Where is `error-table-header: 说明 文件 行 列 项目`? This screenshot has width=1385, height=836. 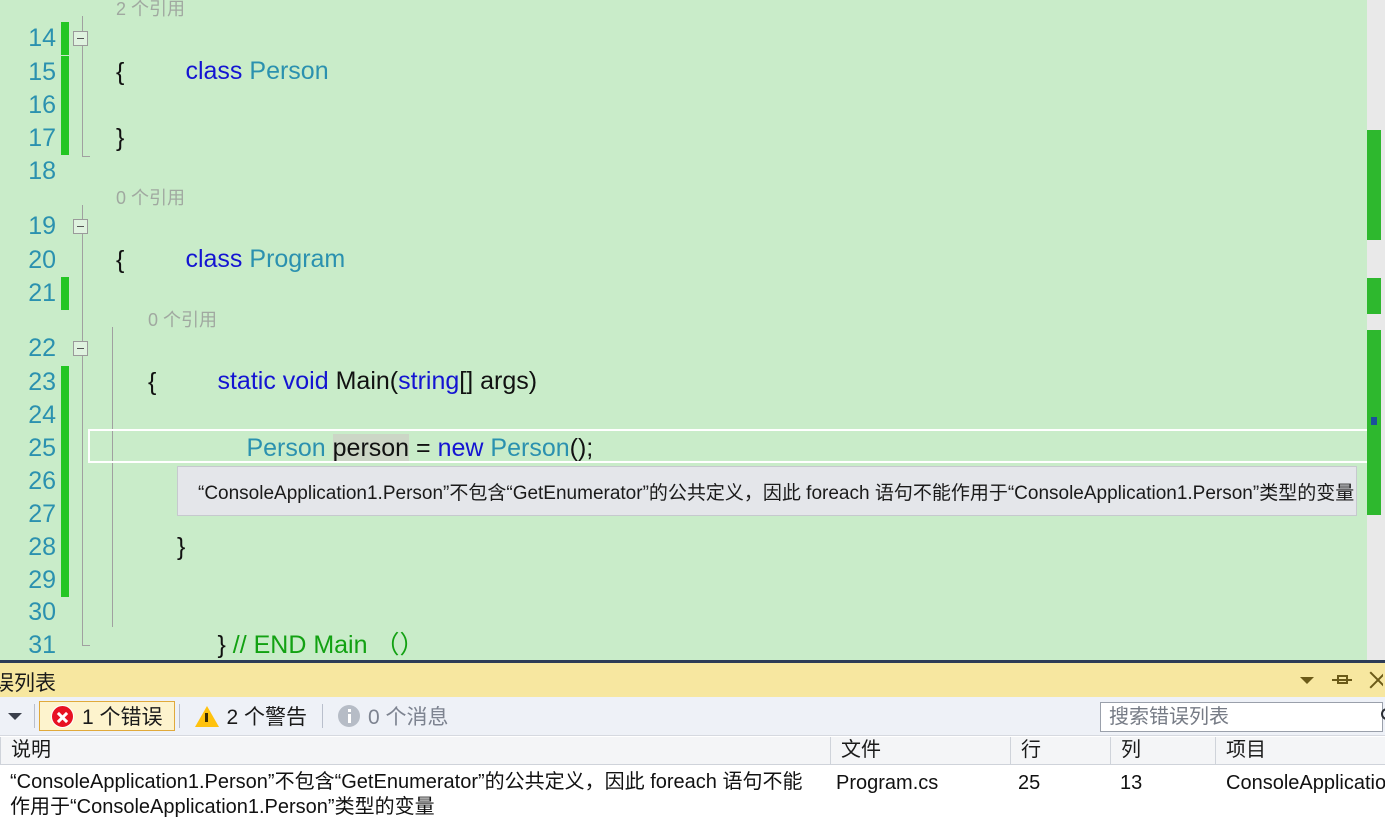 error-table-header: 说明 文件 行 列 项目 is located at coordinates (692, 751).